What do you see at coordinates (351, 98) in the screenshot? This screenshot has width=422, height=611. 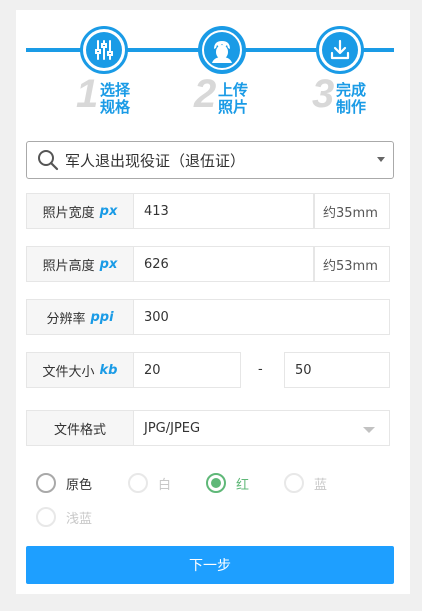 I see `step-3-label: 完成 制作` at bounding box center [351, 98].